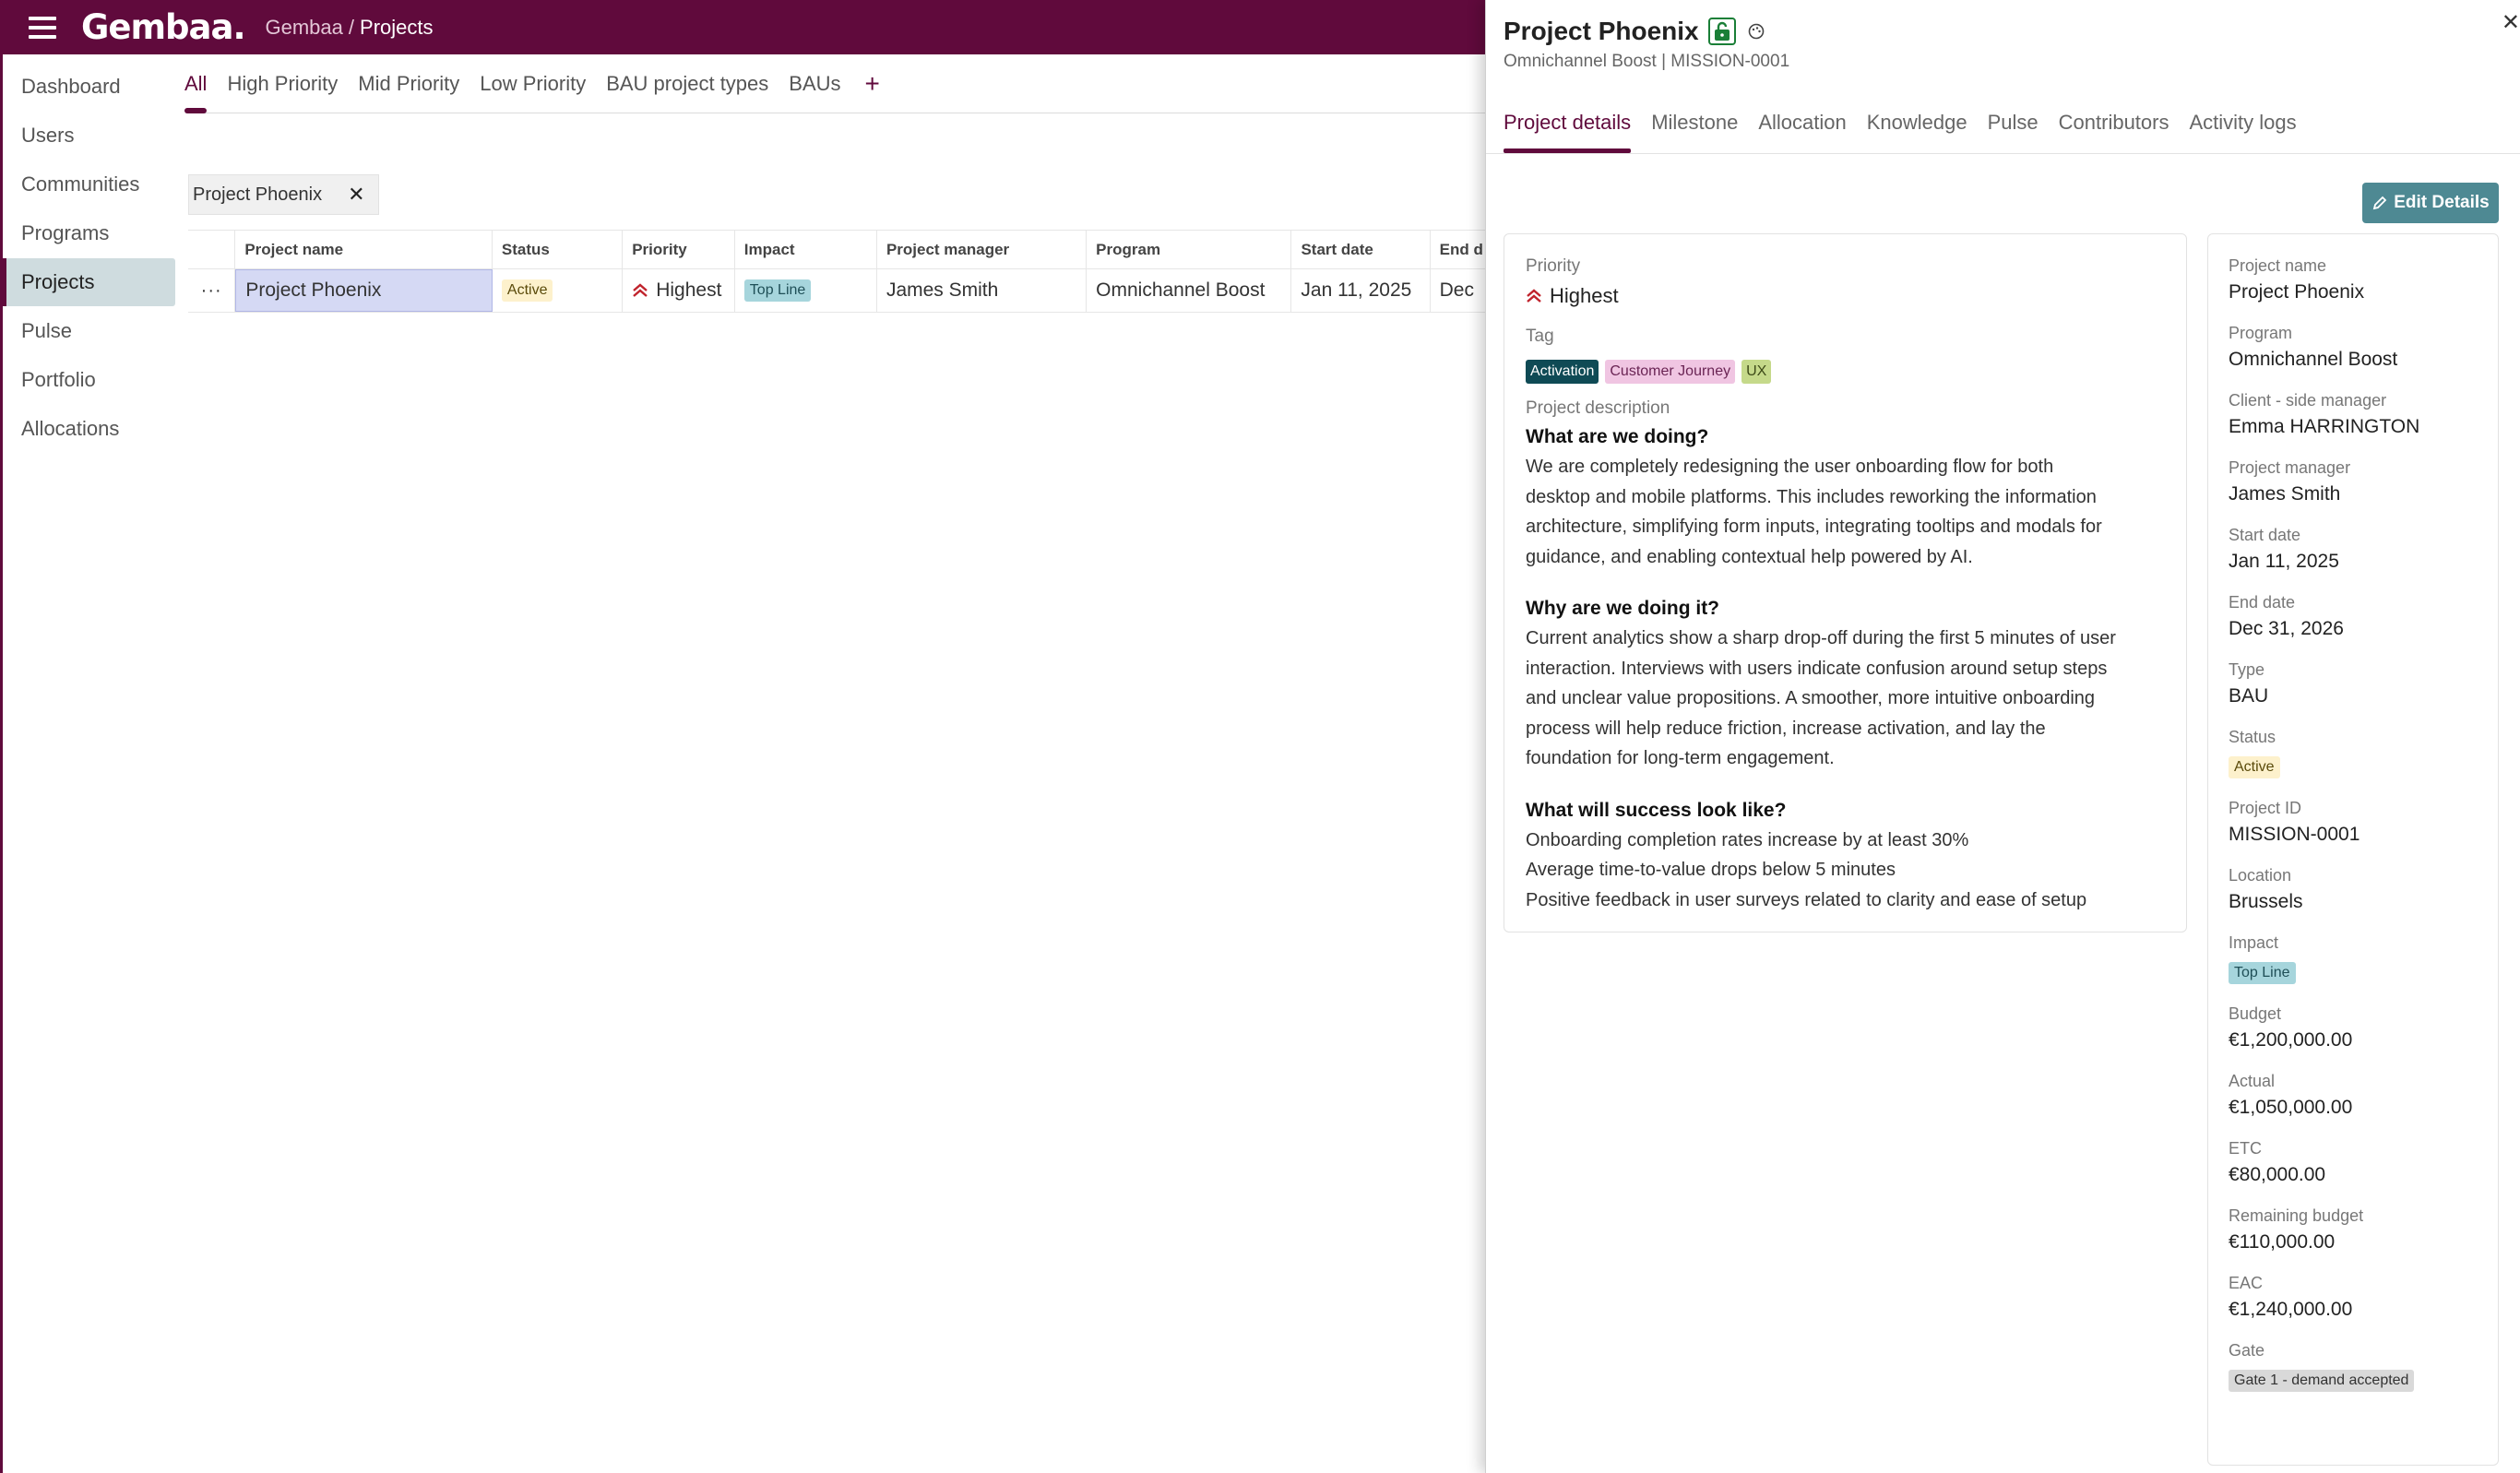  Describe the element at coordinates (89, 87) in the screenshot. I see `sidebar-item-dashboard: Dashboard` at that location.